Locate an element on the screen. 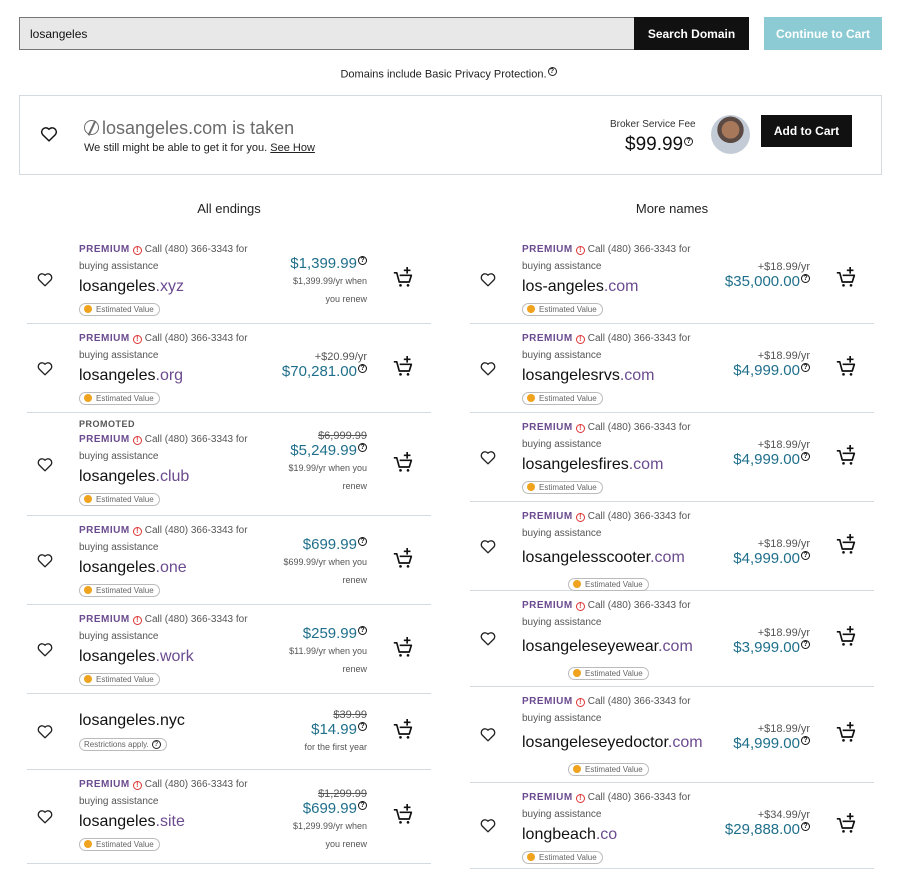 The image size is (897, 869). domain-name: losangelesfires.com is located at coordinates (592, 465).